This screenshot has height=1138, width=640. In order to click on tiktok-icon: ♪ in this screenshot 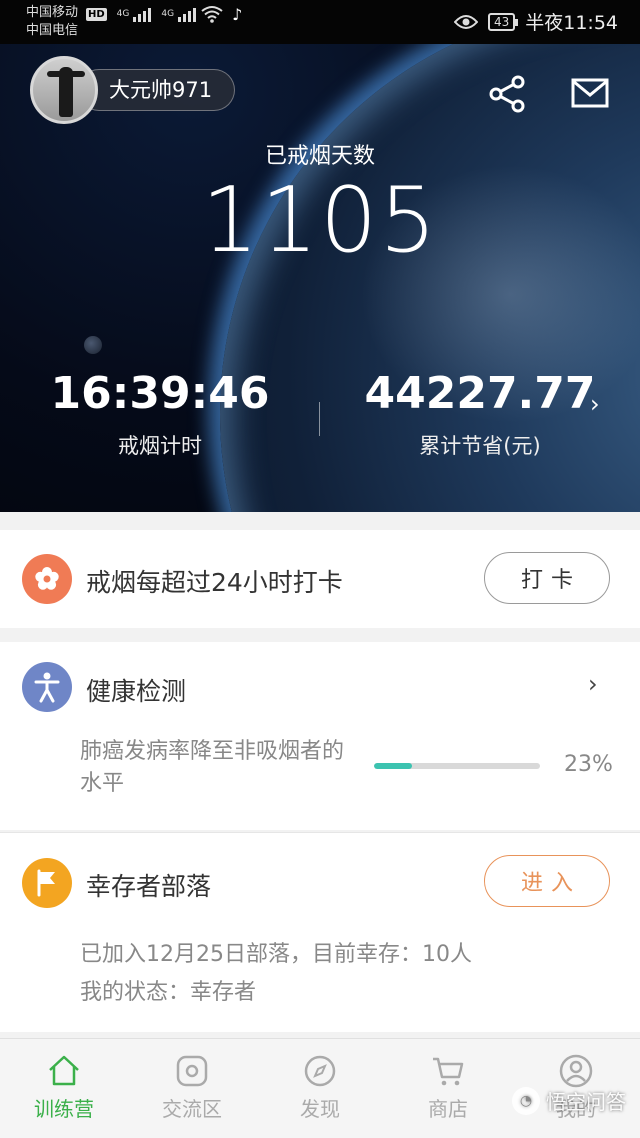, I will do `click(237, 14)`.